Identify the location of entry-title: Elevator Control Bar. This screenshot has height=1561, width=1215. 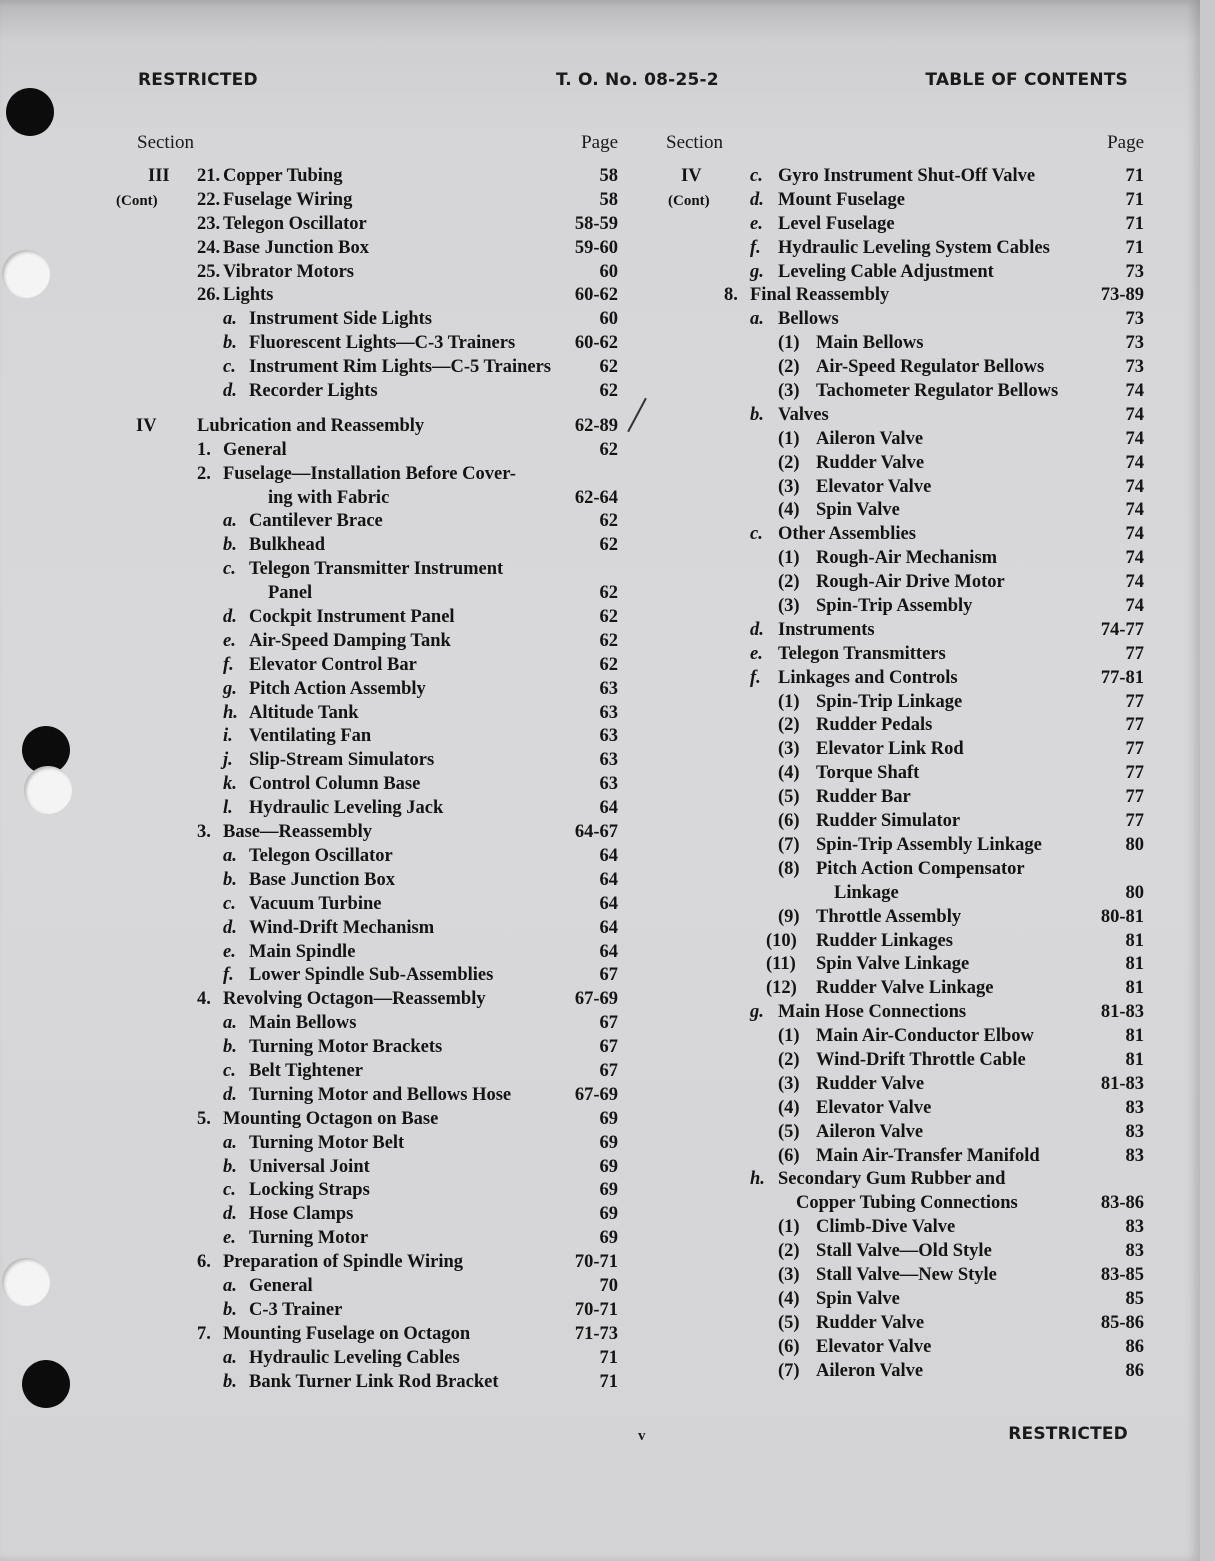
(333, 664).